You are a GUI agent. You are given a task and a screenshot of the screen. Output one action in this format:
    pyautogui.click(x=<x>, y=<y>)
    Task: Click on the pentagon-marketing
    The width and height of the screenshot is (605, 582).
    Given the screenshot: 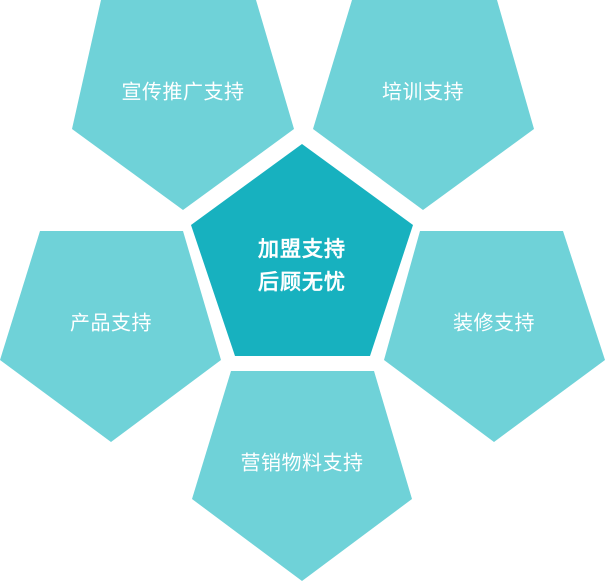 What is the action you would take?
    pyautogui.click(x=302, y=476)
    